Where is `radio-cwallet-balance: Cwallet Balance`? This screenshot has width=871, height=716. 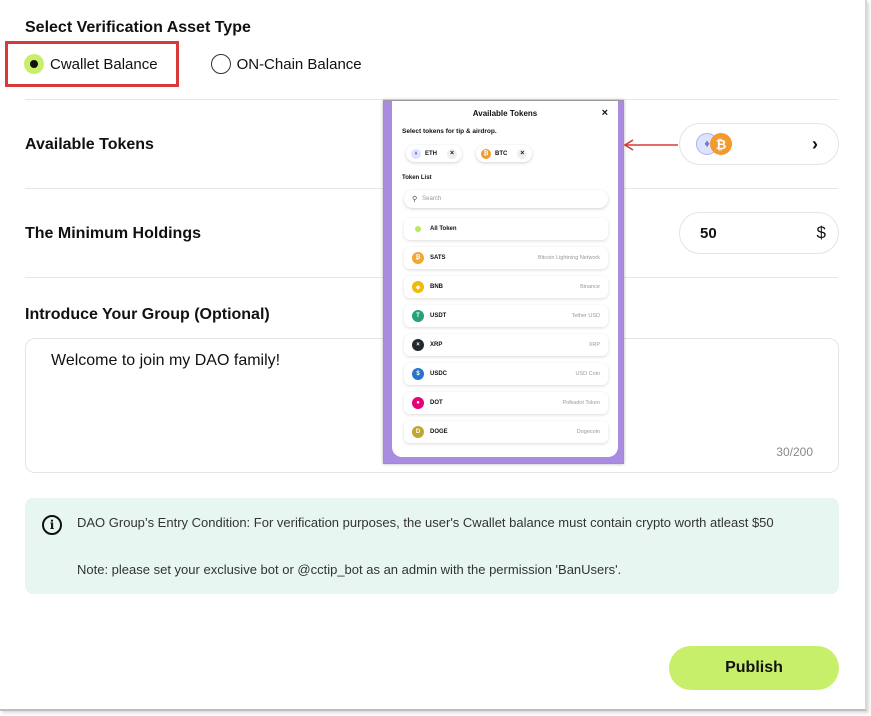 radio-cwallet-balance: Cwallet Balance is located at coordinates (92, 64).